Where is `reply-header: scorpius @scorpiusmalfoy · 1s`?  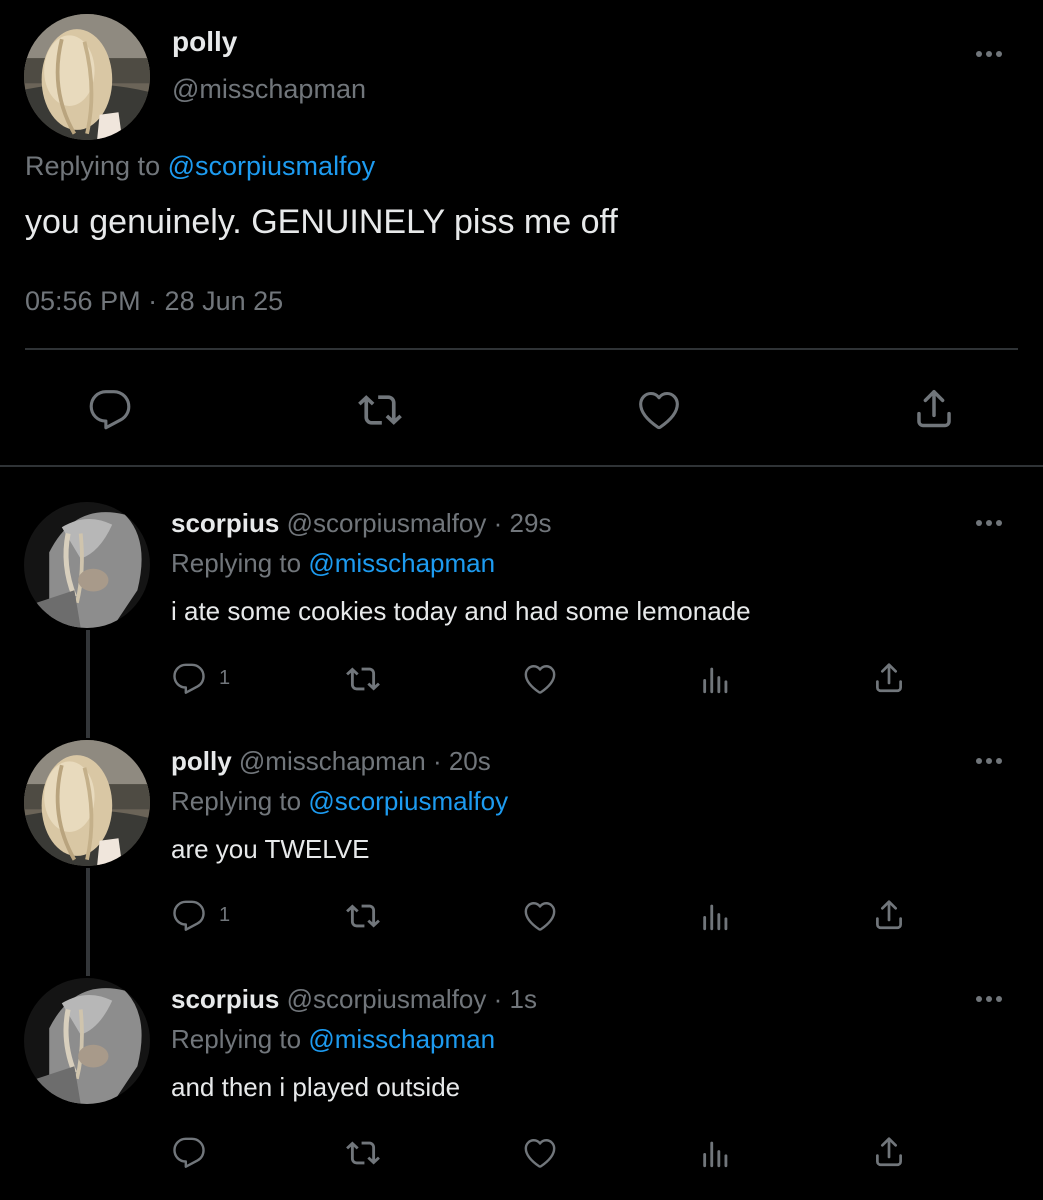
reply-header: scorpius @scorpiusmalfoy · 1s is located at coordinates (354, 999).